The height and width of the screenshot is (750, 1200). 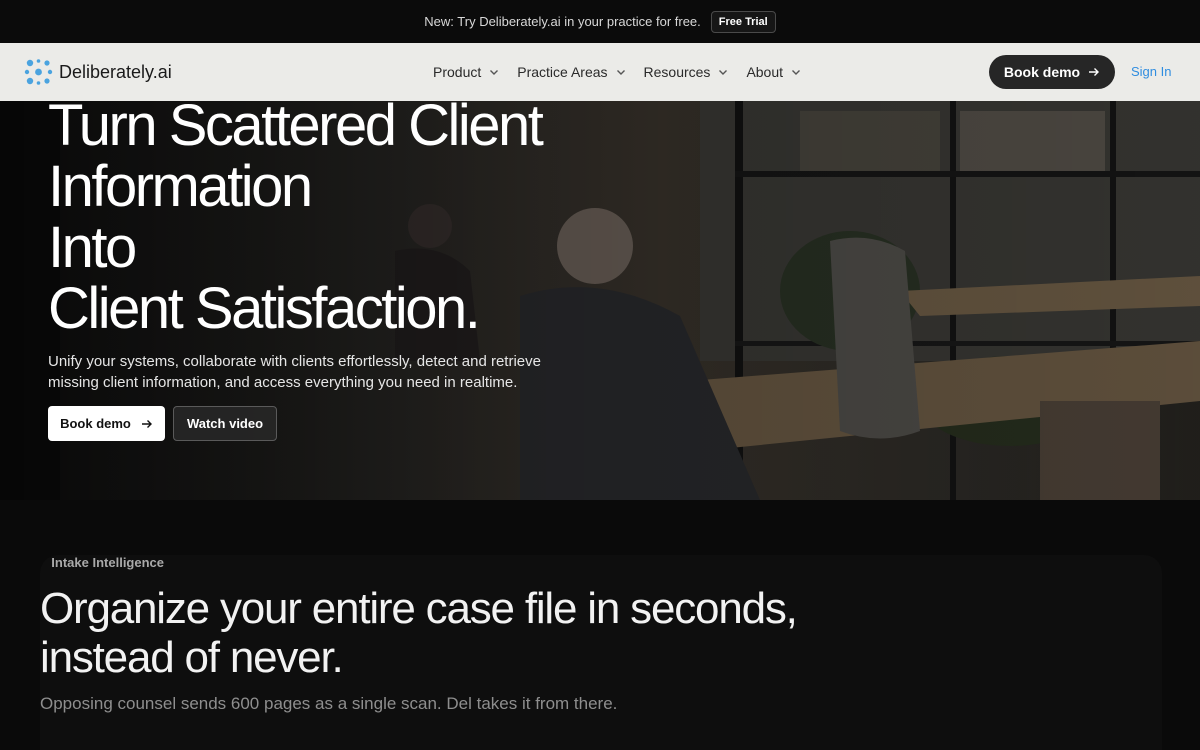 I want to click on brand-logo-link: Deliberately.ai, so click(x=98, y=72).